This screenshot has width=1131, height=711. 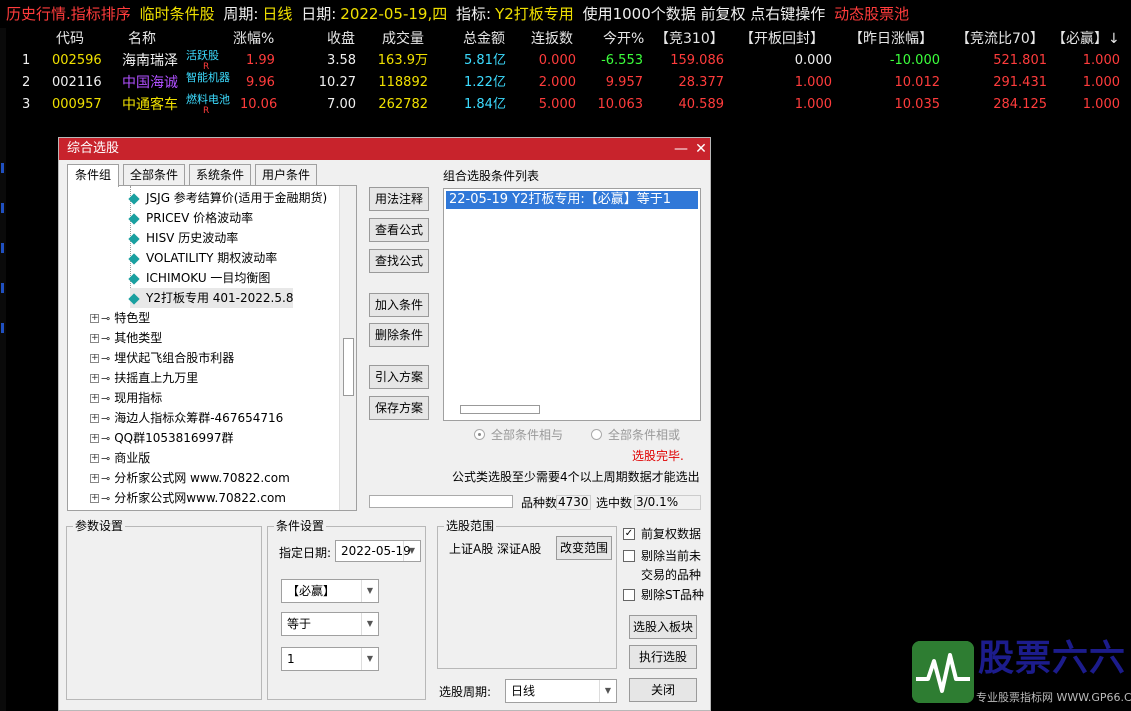 I want to click on tab-all-conditions: 全部条件, so click(x=154, y=175).